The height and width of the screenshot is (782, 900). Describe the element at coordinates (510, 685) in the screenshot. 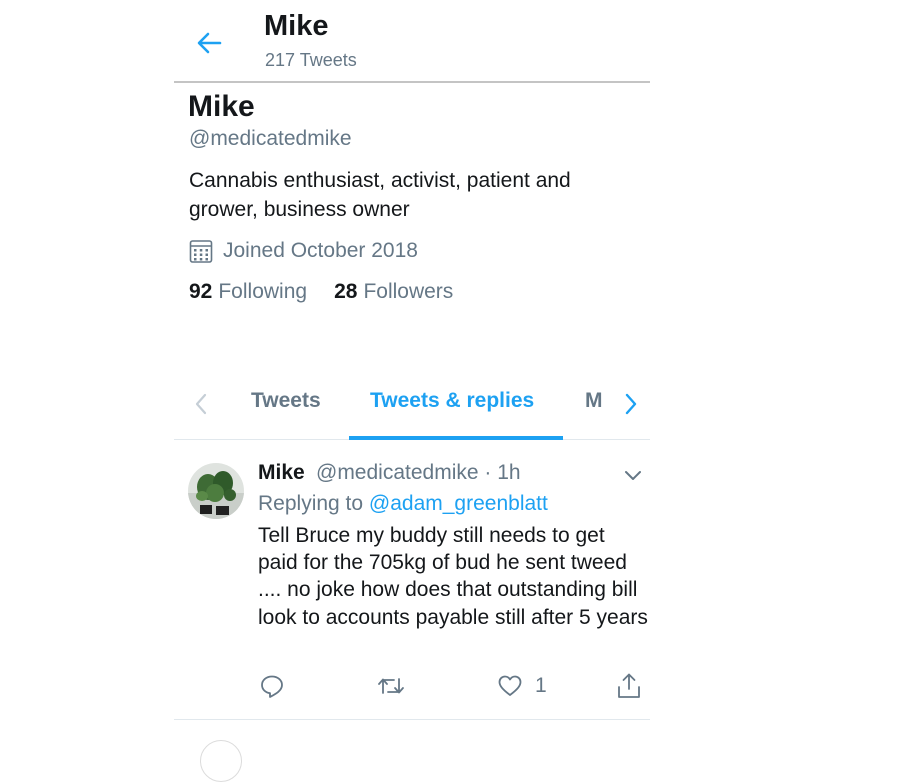

I see `like-icon` at that location.